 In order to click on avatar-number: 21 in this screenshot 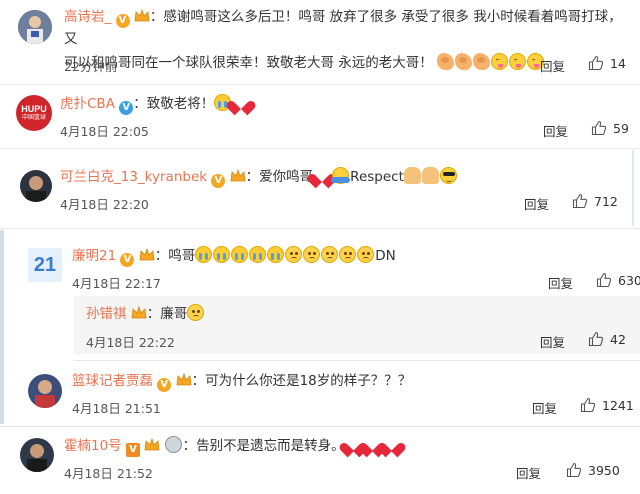, I will do `click(45, 264)`.